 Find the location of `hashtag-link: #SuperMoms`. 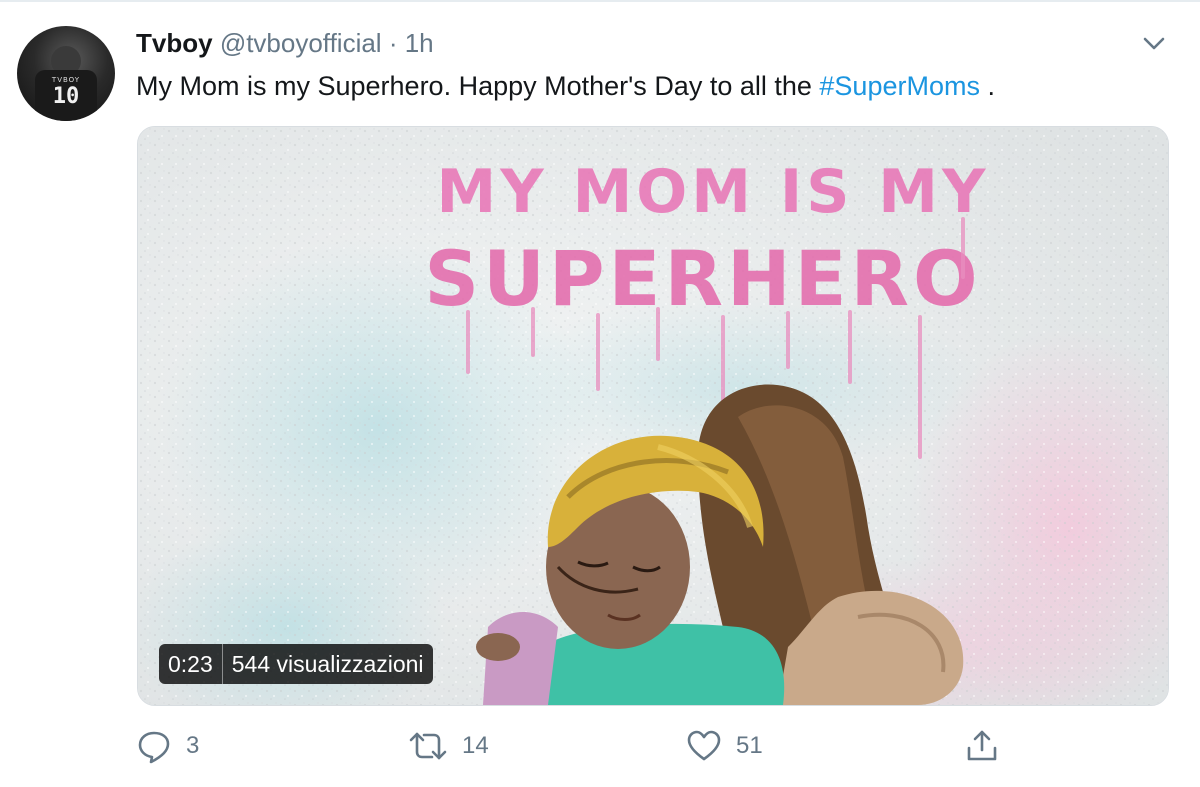

hashtag-link: #SuperMoms is located at coordinates (899, 86).